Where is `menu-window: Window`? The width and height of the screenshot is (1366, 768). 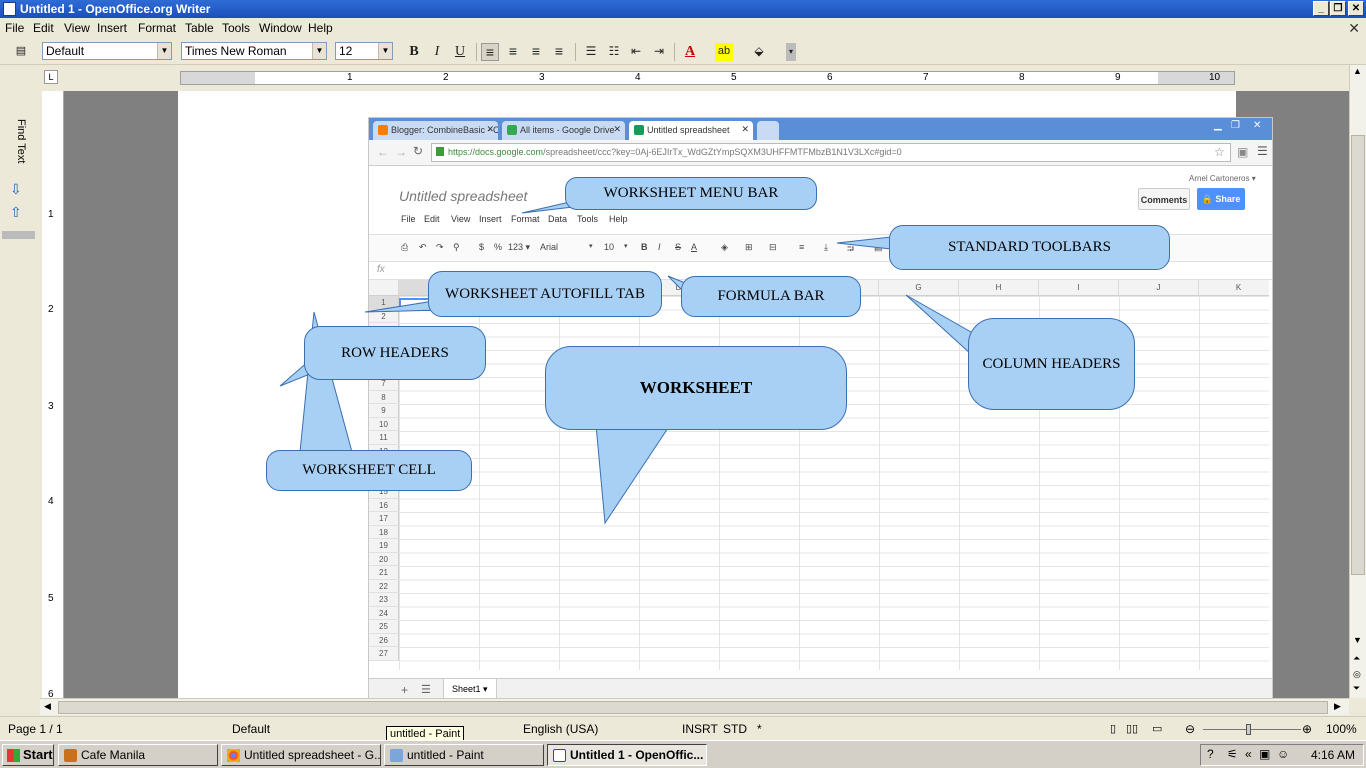 menu-window: Window is located at coordinates (280, 28).